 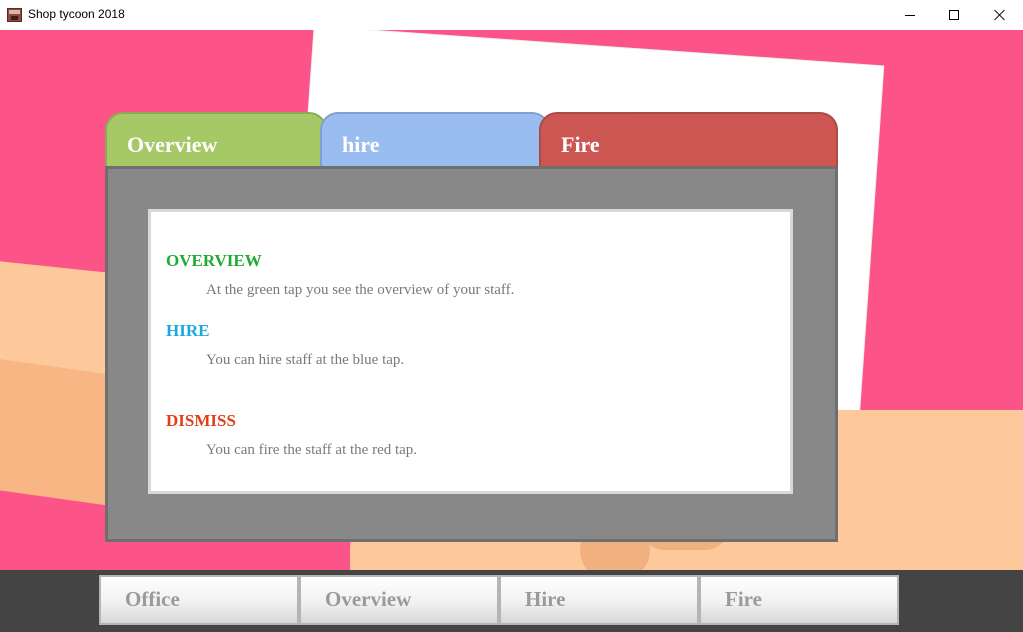 I want to click on office-button: Office, so click(x=199, y=600).